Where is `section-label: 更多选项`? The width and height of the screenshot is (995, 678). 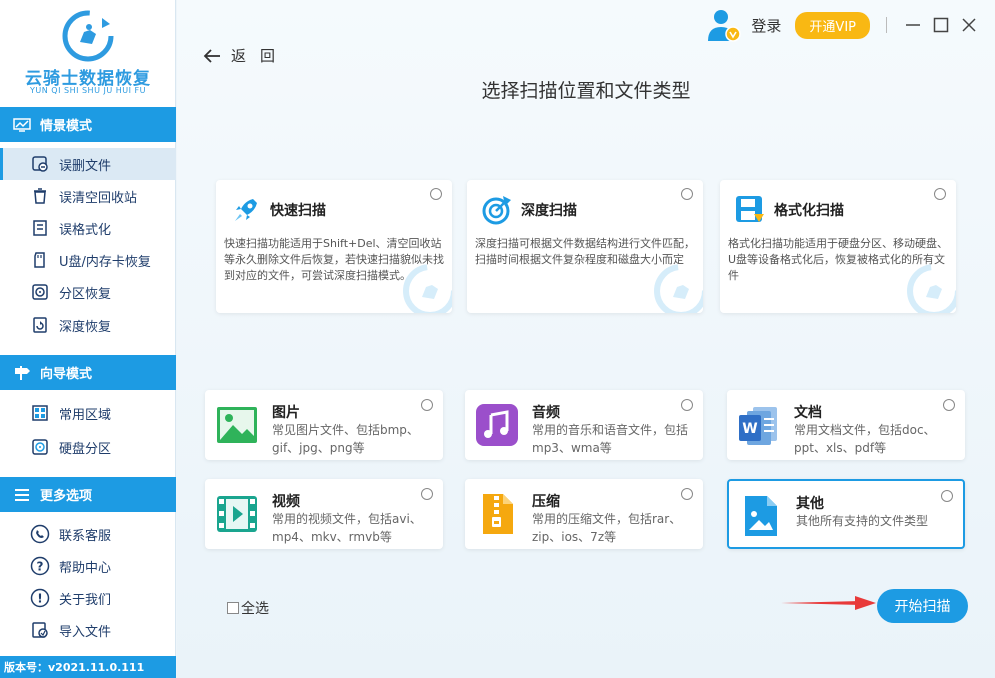
section-label: 更多选项 is located at coordinates (66, 496).